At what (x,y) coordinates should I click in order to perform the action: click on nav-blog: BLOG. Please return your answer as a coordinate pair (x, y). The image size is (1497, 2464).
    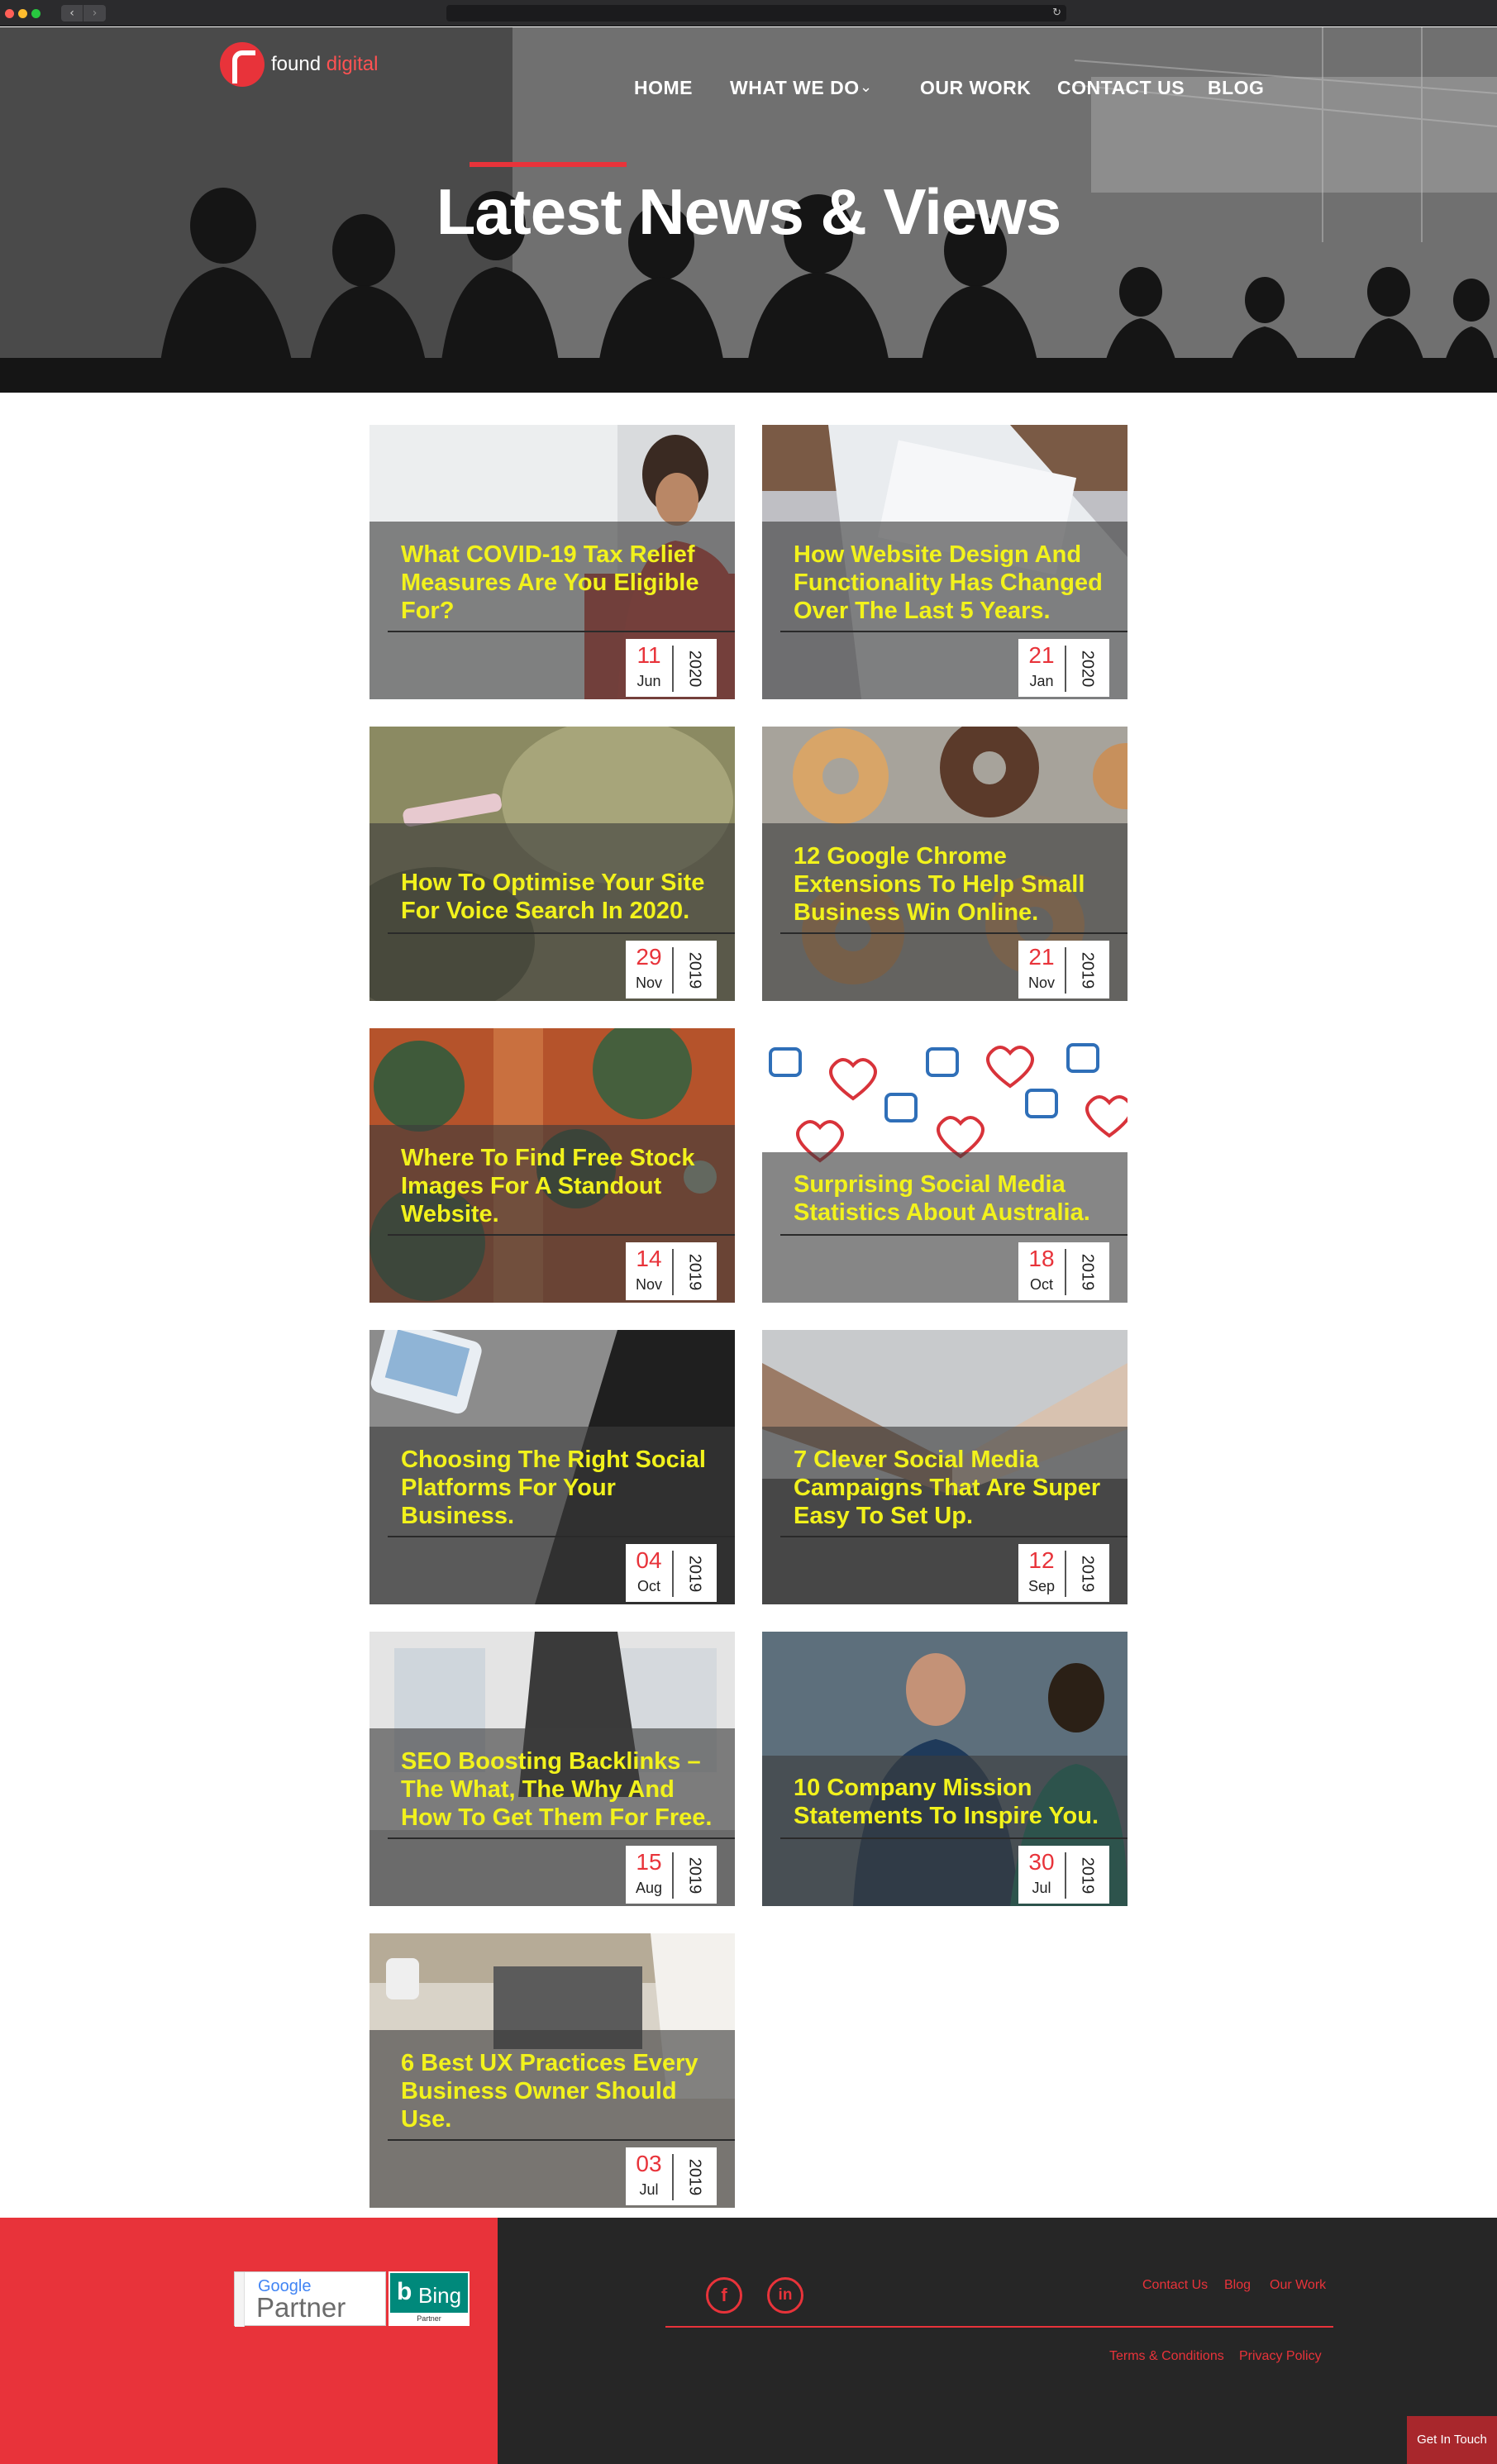
    Looking at the image, I should click on (1236, 88).